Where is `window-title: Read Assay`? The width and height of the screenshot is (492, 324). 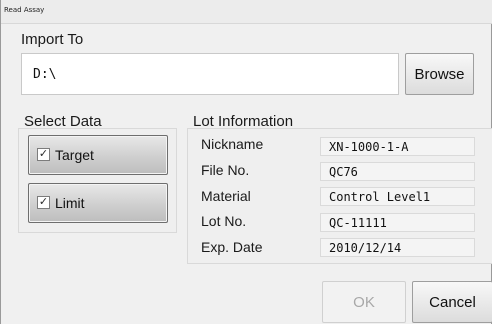 window-title: Read Assay is located at coordinates (24, 10).